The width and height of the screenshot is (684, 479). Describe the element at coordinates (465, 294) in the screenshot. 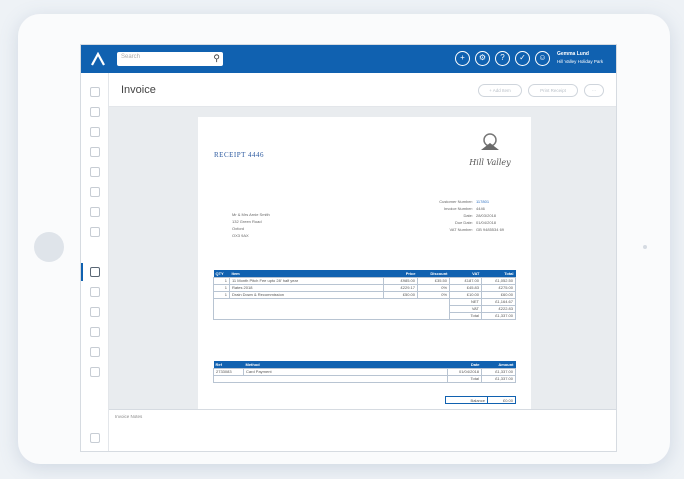

I see `cell: £10.00` at that location.